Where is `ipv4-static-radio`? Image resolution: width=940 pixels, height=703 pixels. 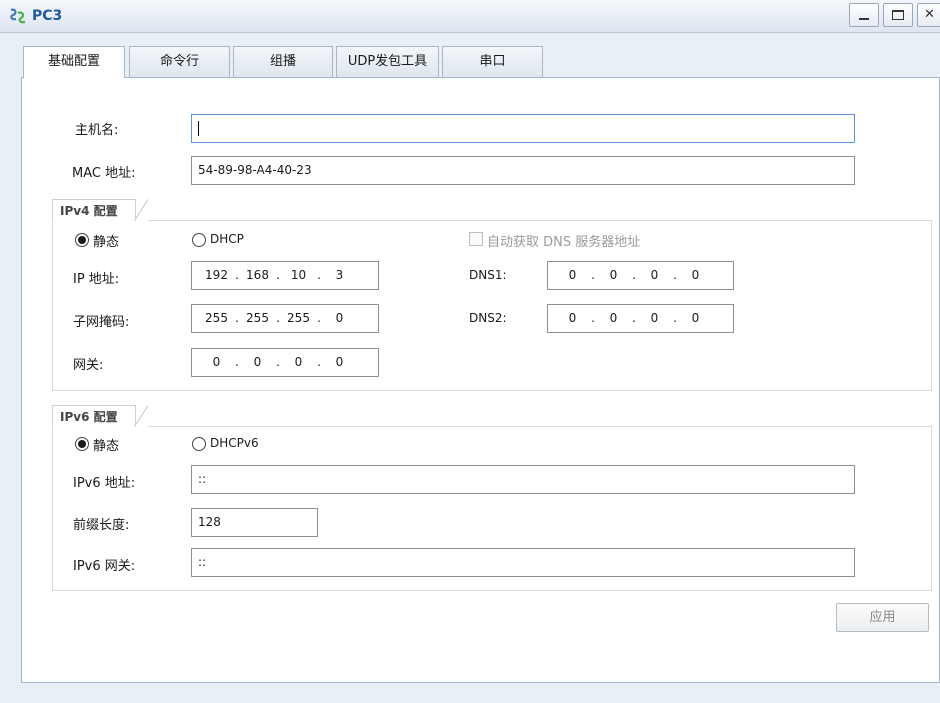
ipv4-static-radio is located at coordinates (82, 240).